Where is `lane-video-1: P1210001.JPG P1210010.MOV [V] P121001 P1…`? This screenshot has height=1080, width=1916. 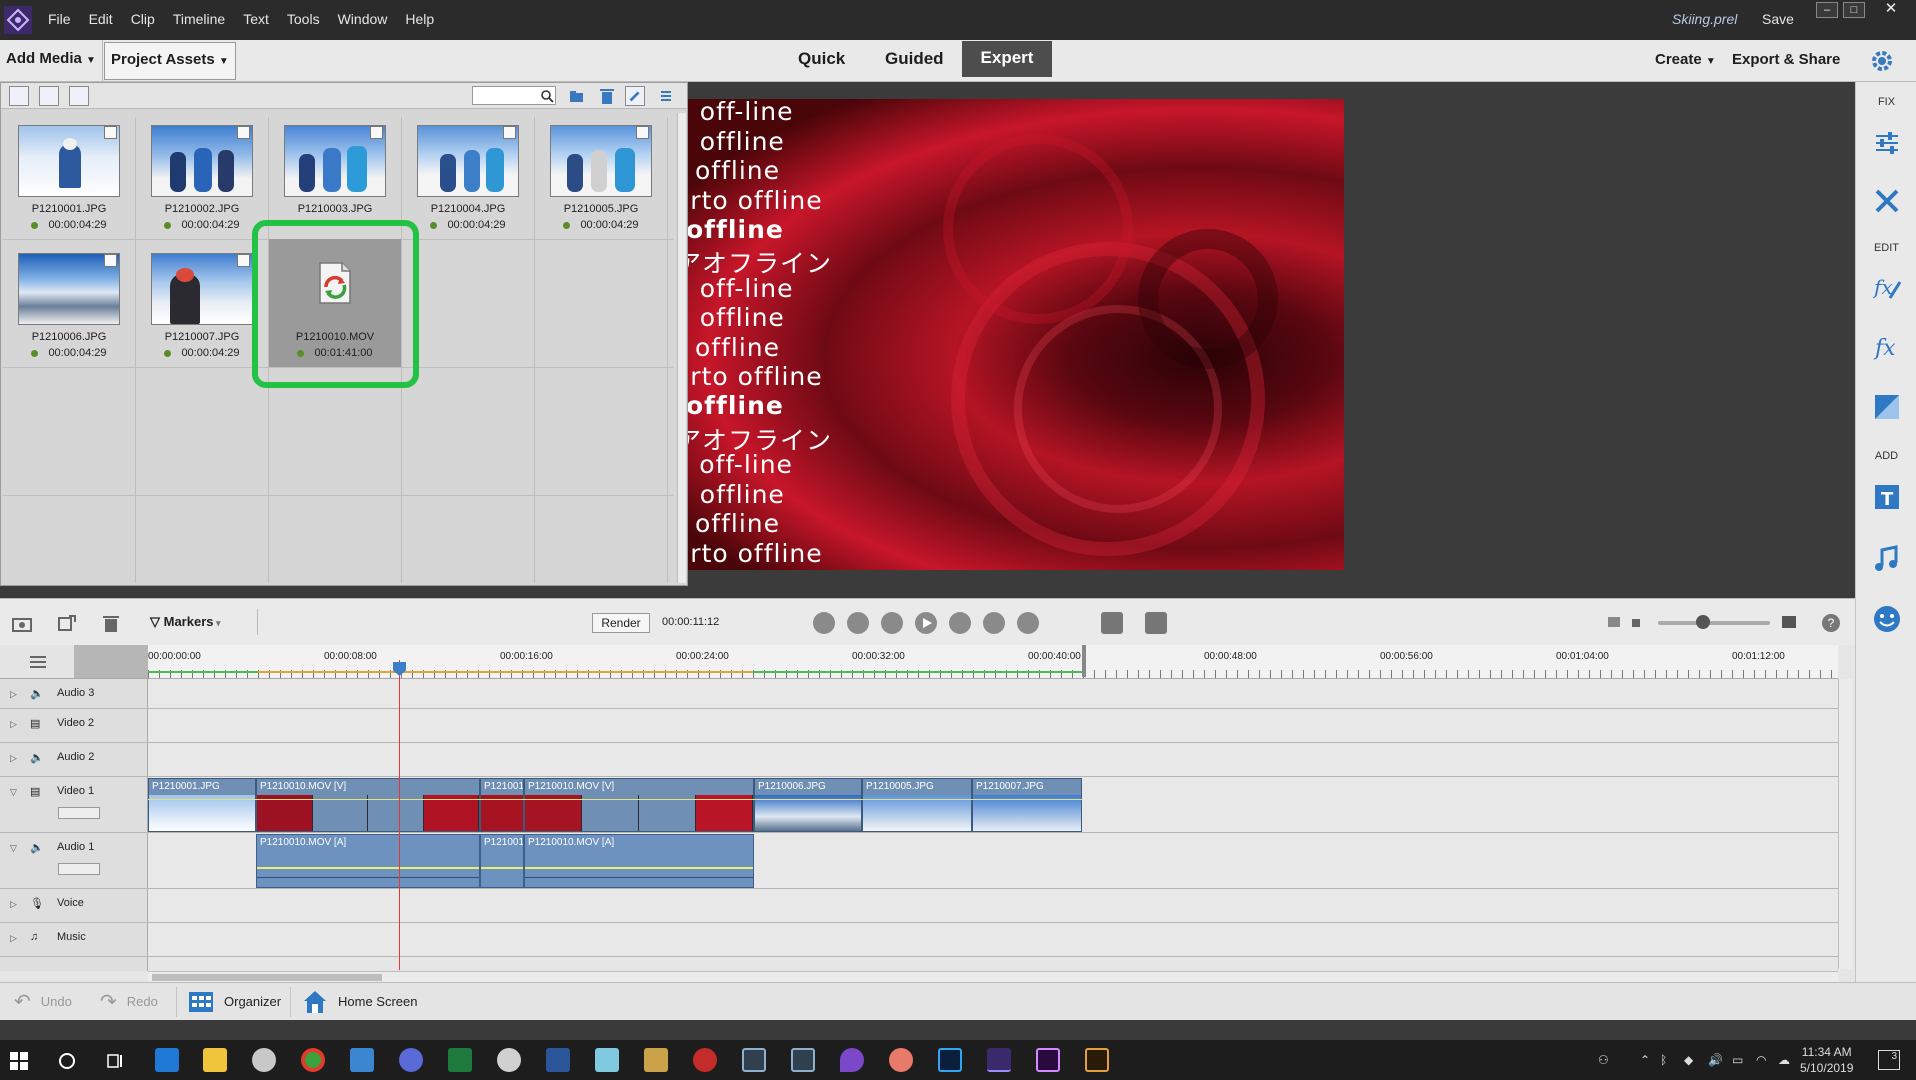
lane-video-1: P1210001.JPG P1210010.MOV [V] P121001 P1… is located at coordinates (993, 805).